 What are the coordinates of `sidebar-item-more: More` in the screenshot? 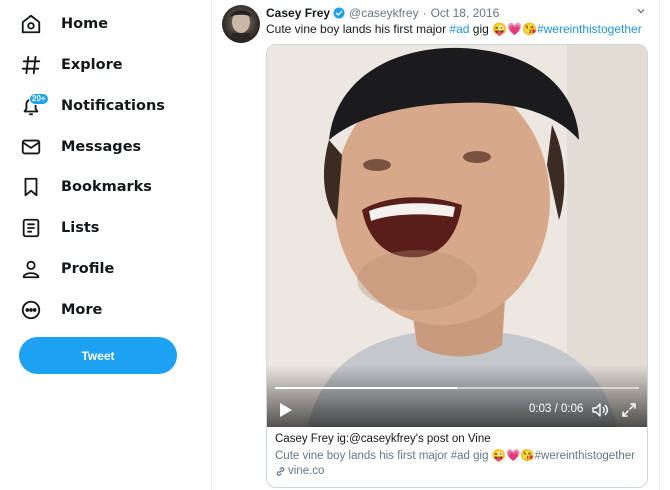 It's located at (61, 310).